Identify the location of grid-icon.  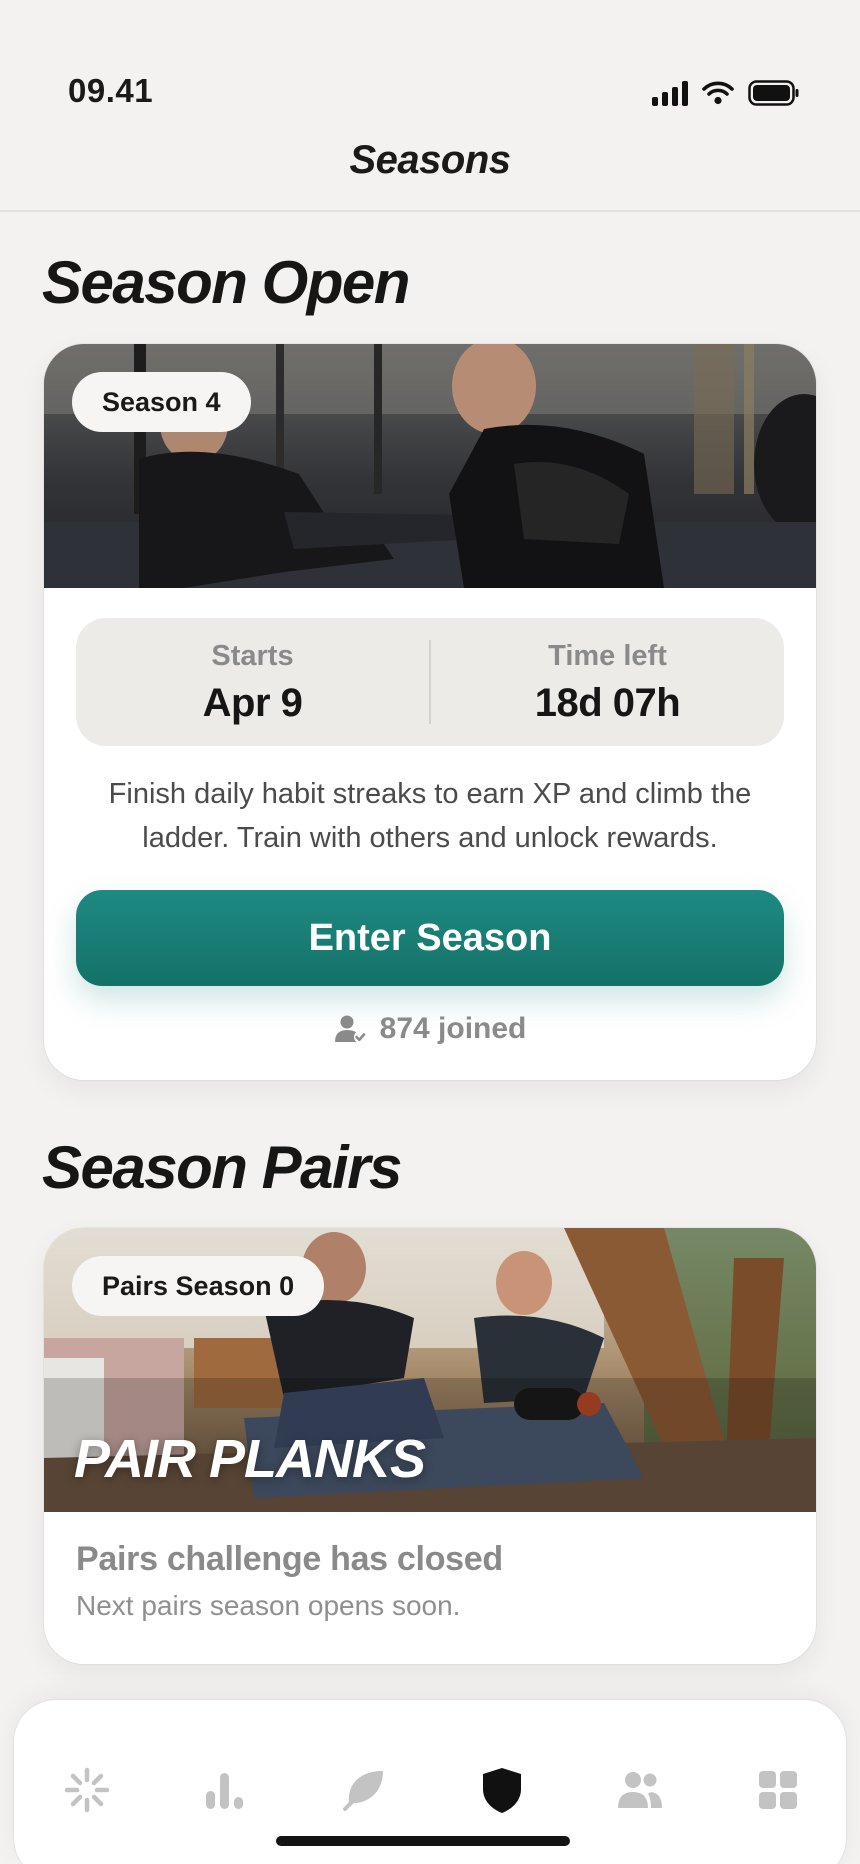
(778, 1790).